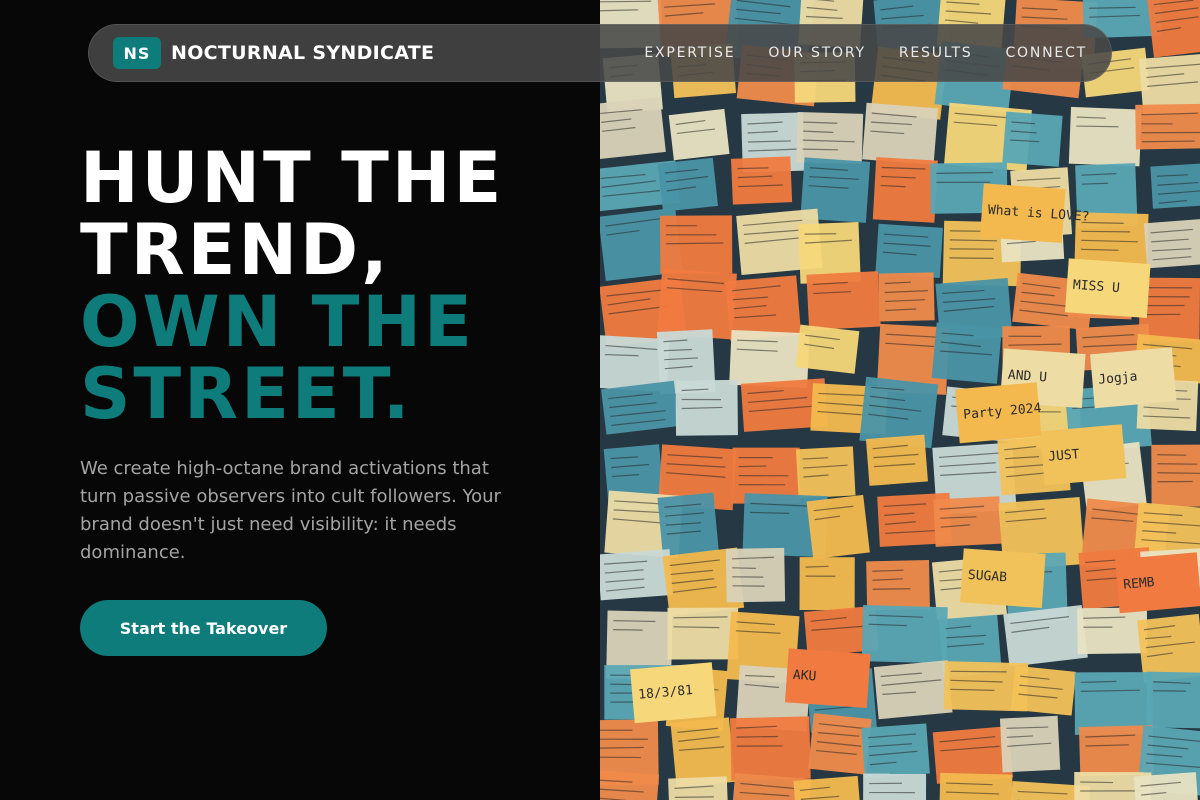 This screenshot has width=1200, height=800. I want to click on headline-line-2: TREND,, so click(235, 250).